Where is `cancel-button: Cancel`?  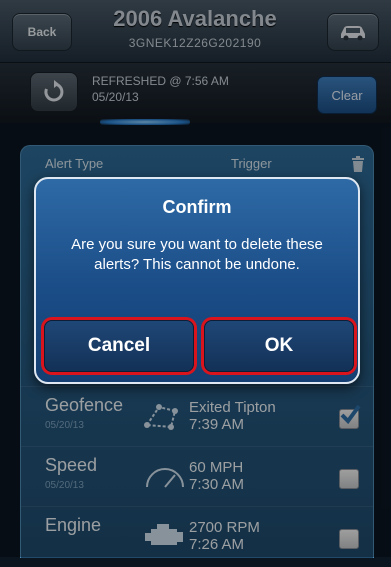 cancel-button: Cancel is located at coordinates (119, 346).